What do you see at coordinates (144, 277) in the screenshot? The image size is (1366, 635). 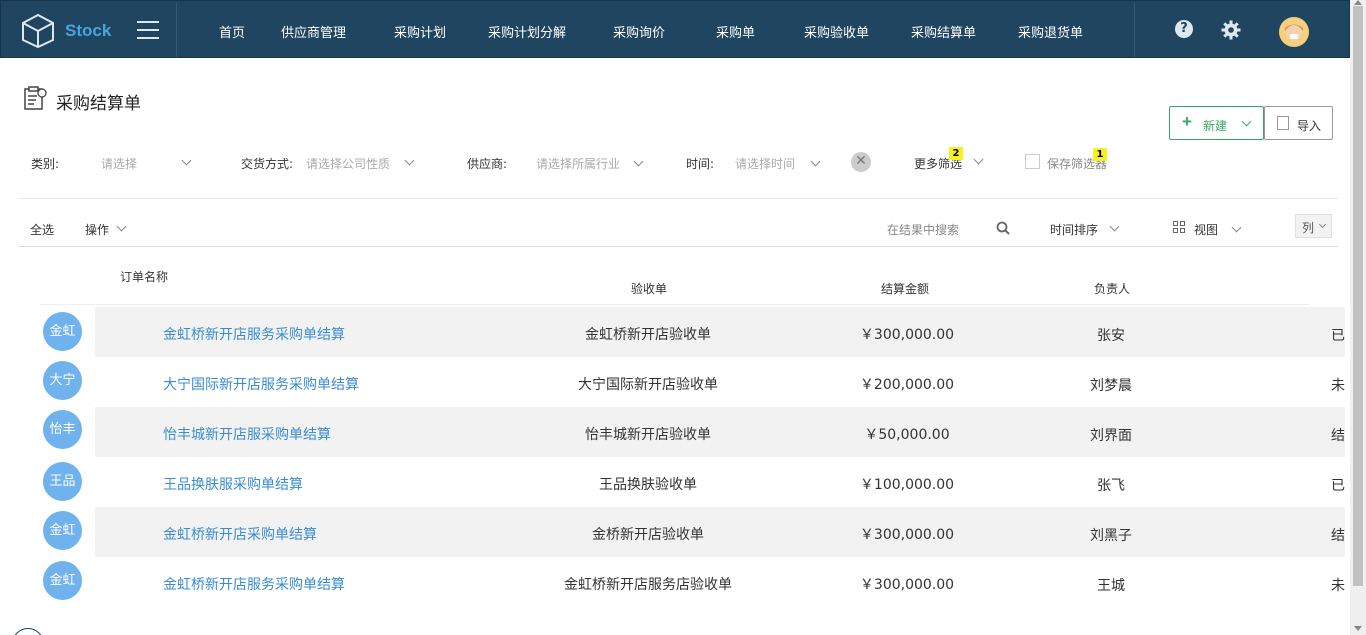 I see `column-header-order-name: 订单名称` at bounding box center [144, 277].